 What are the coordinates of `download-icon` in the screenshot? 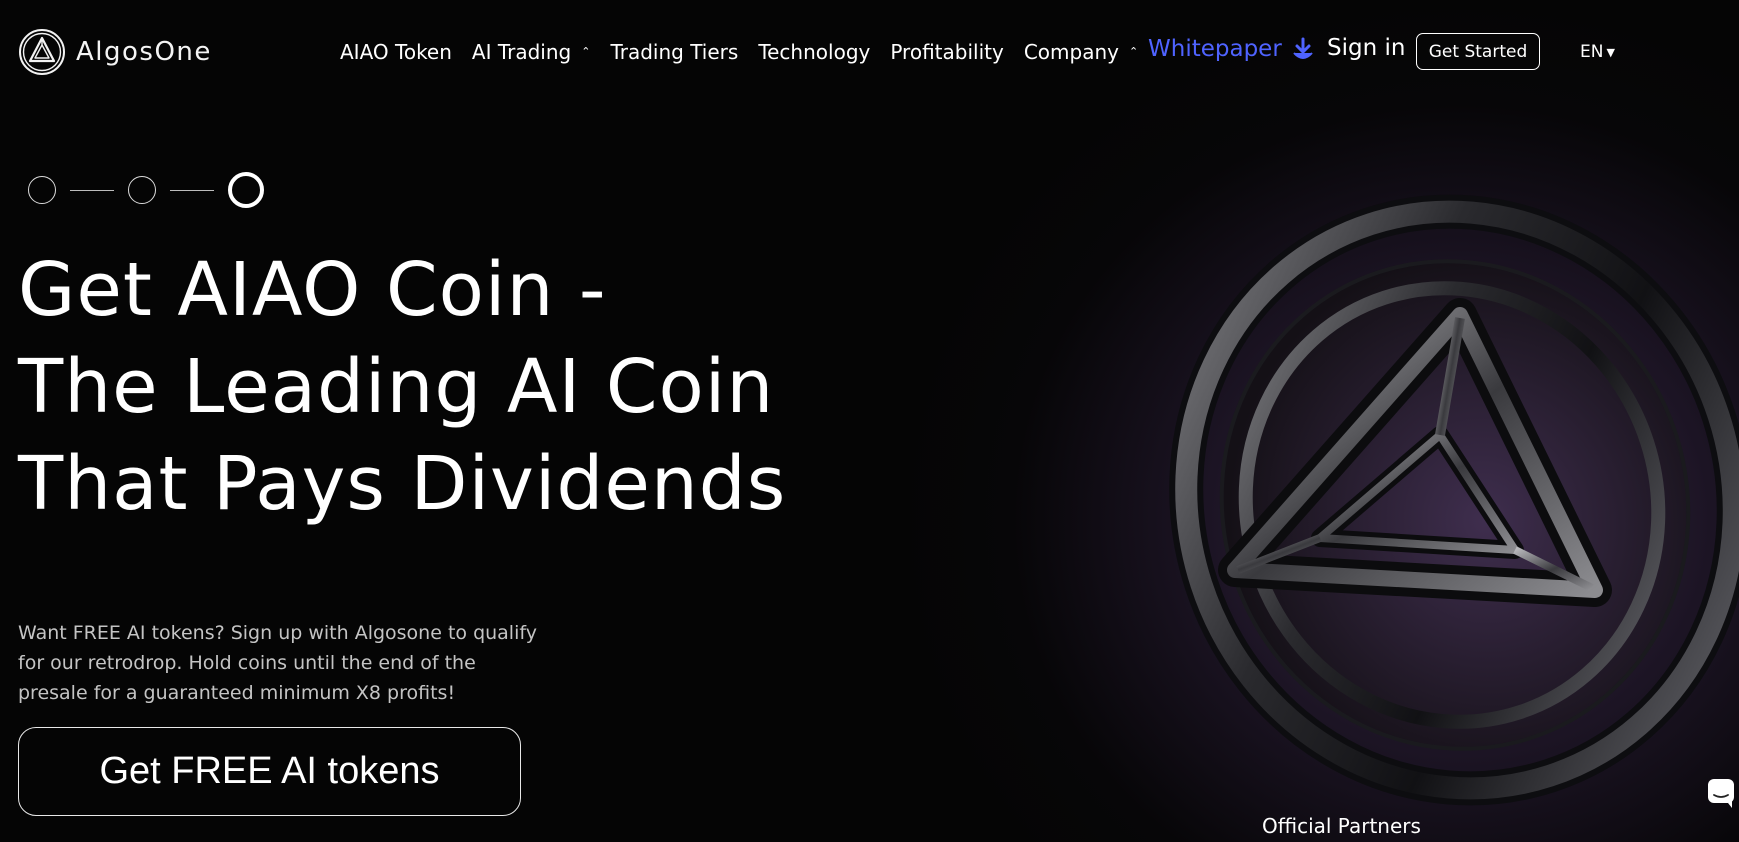 It's located at (1303, 48).